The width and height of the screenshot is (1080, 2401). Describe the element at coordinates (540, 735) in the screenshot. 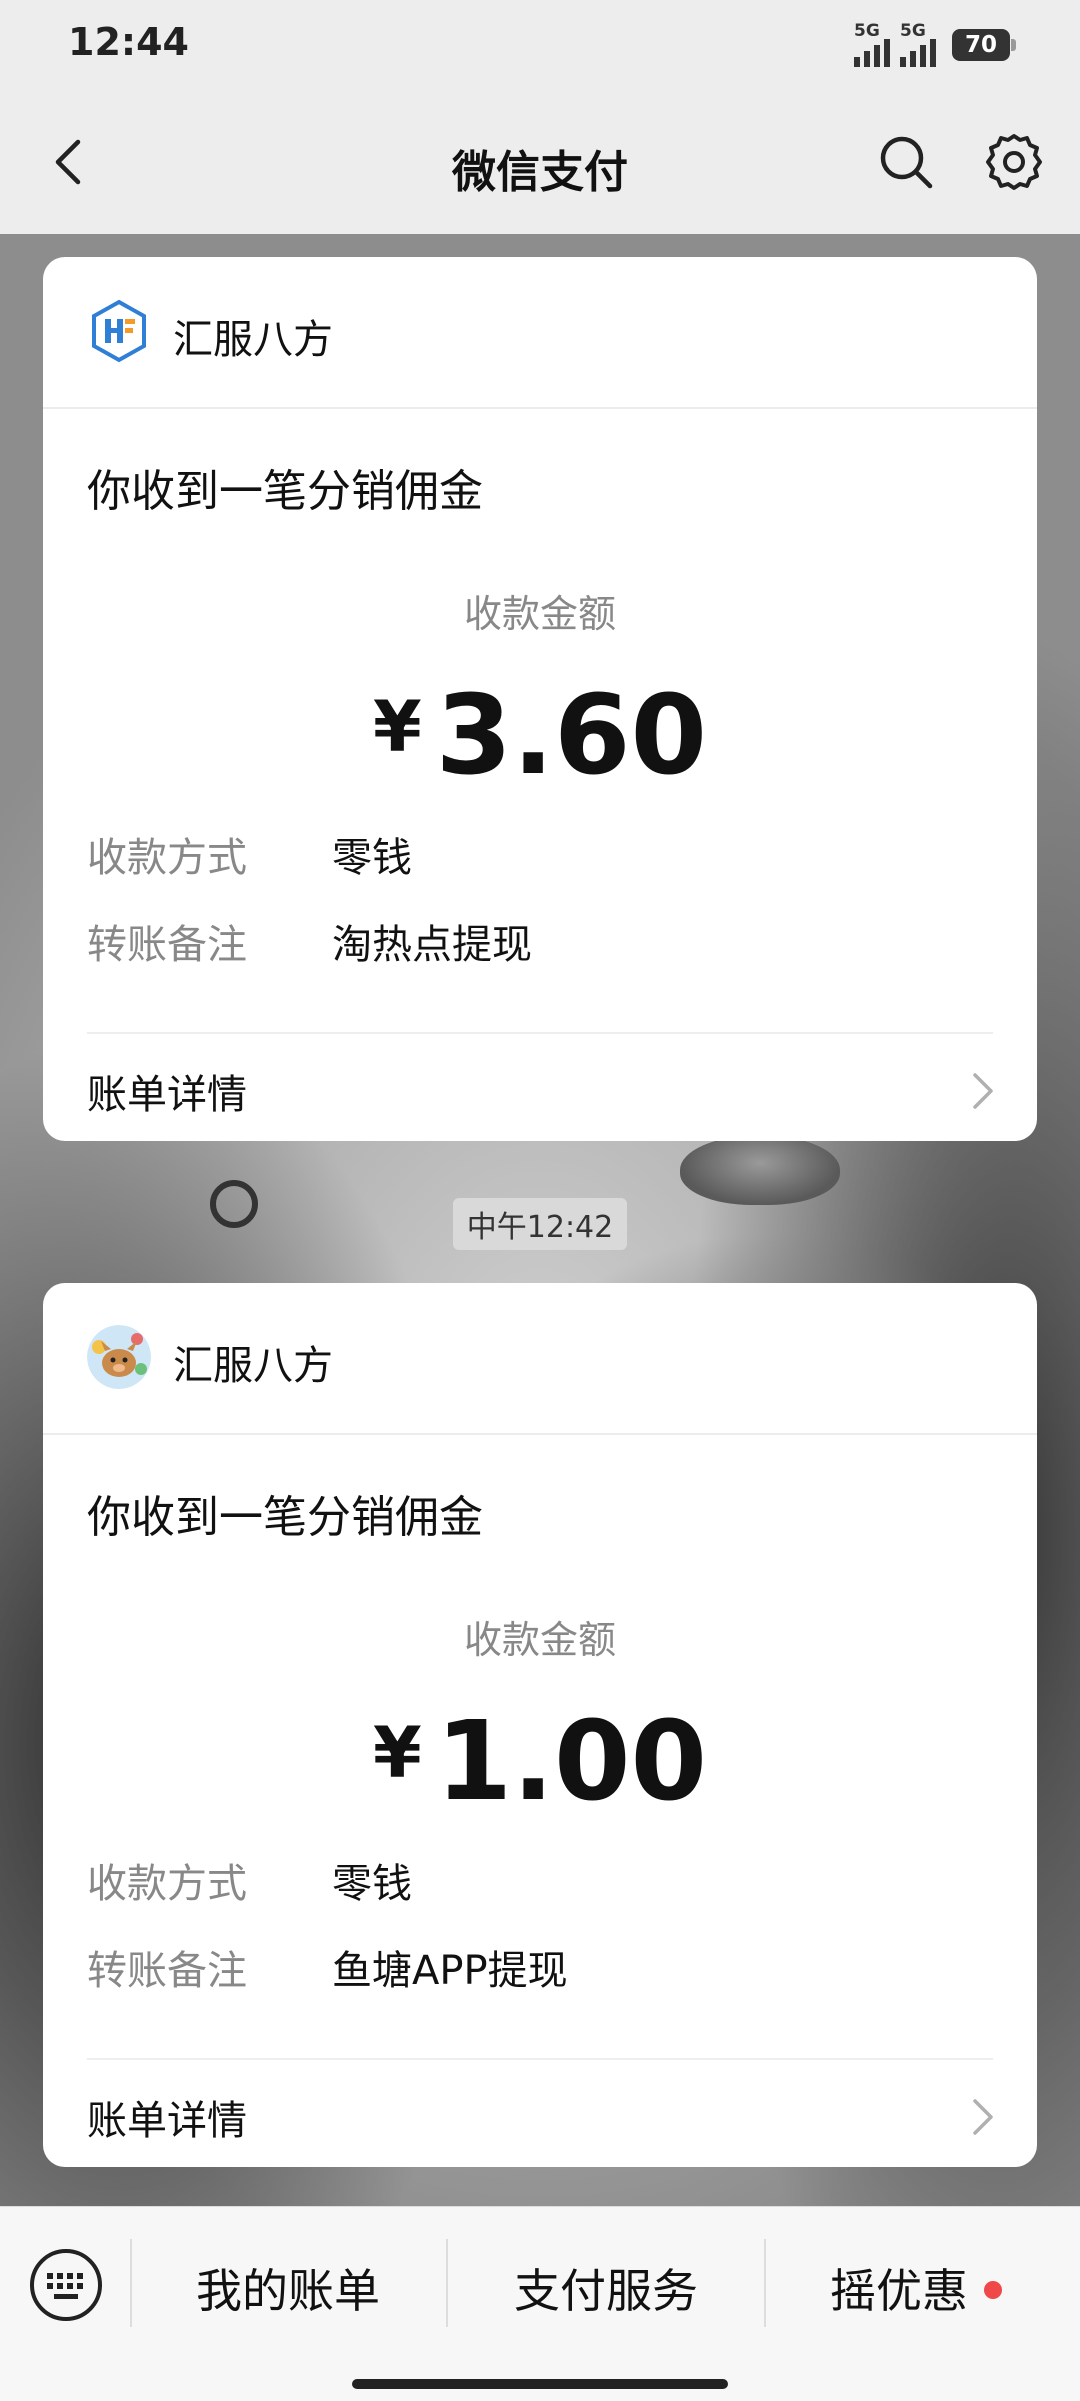

I see `amount-value: ¥3.60` at that location.